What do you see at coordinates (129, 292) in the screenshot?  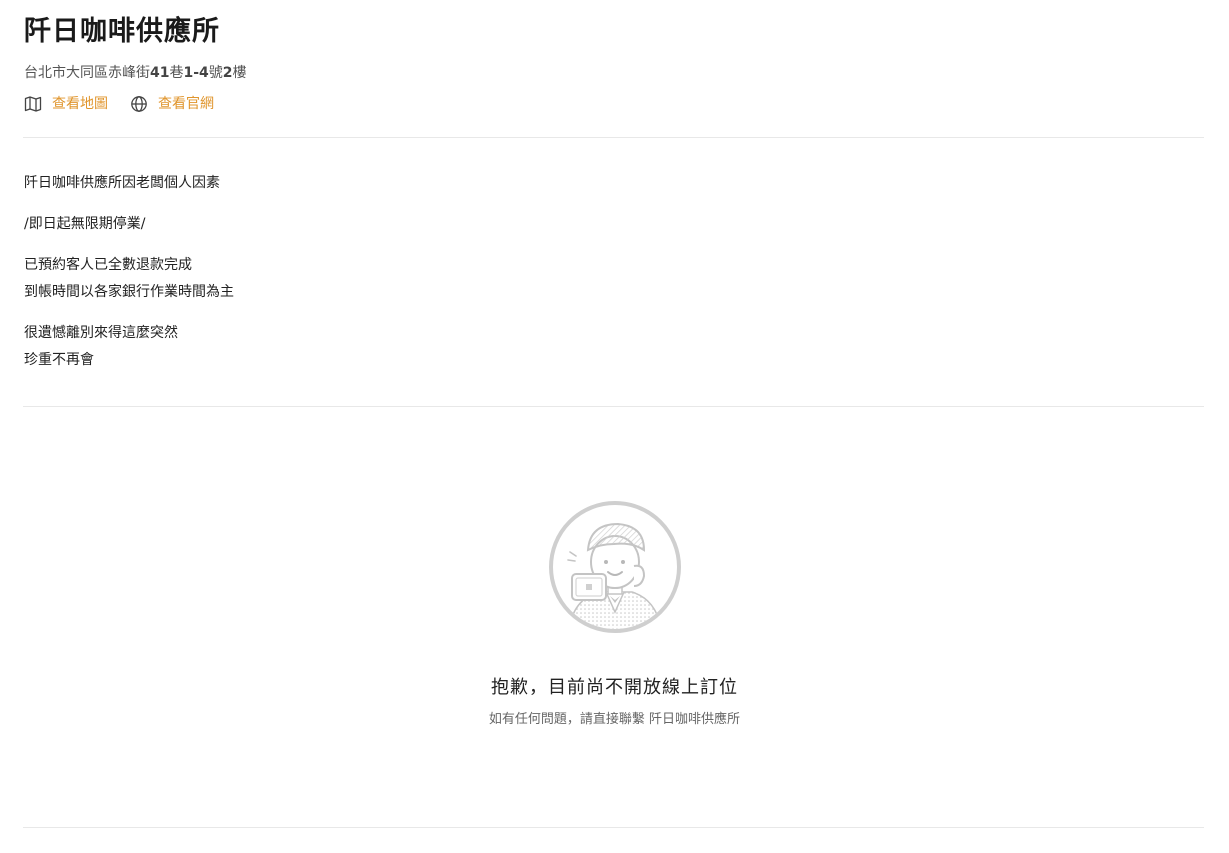 I see `notice-line: 到帳時間以各家銀行作業時間為主` at bounding box center [129, 292].